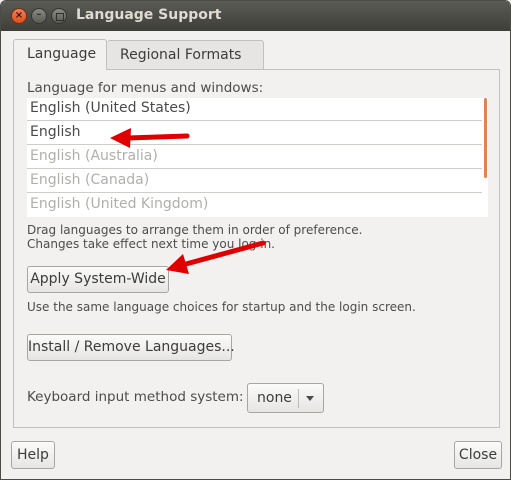 The width and height of the screenshot is (511, 480). What do you see at coordinates (254, 181) in the screenshot?
I see `list-item: English (Canada)` at bounding box center [254, 181].